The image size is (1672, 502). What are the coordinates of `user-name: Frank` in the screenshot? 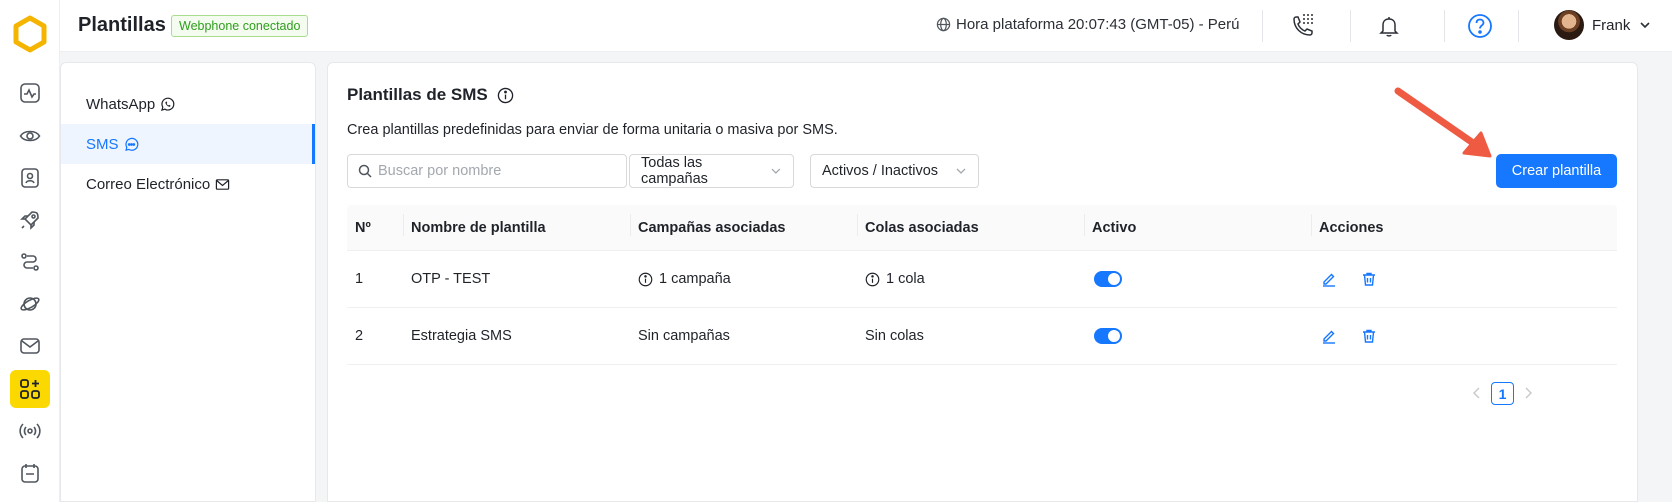 It's located at (1611, 25).